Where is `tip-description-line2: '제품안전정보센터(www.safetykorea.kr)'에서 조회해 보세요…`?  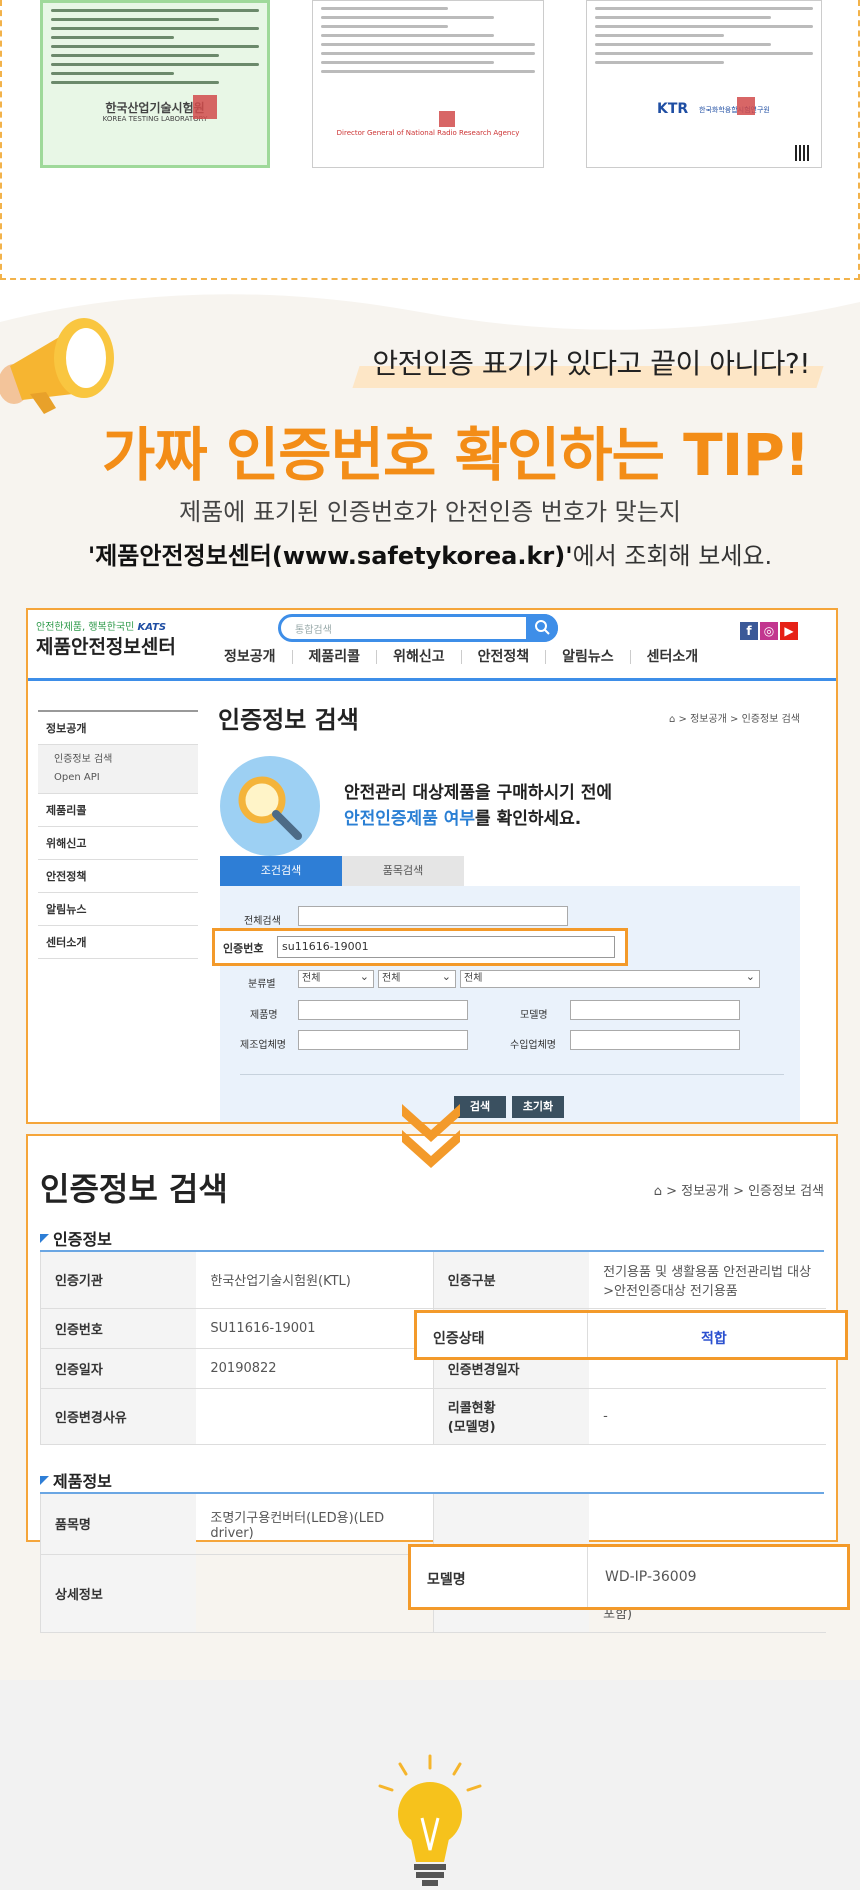
tip-description-line2: '제품안전정보센터(www.safetykorea.kr)'에서 조회해 보세요… is located at coordinates (430, 553).